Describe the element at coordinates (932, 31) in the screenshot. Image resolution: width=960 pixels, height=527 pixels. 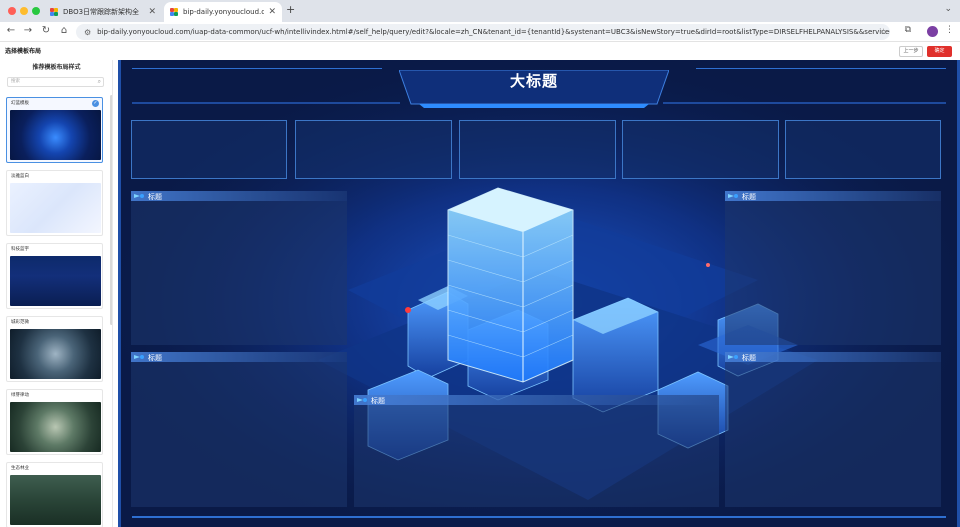
I see `profile-avatar` at that location.